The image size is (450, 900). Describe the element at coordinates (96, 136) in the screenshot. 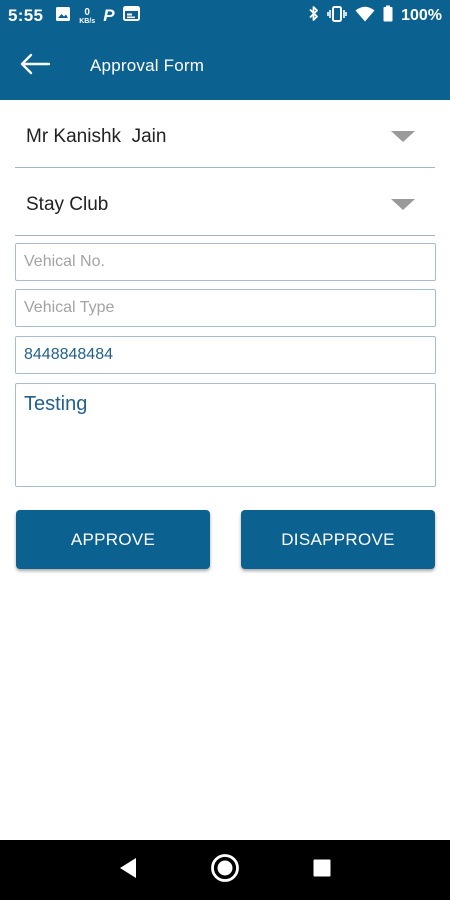

I see `person-dropdown-value: Mr Kanishk Jain` at that location.